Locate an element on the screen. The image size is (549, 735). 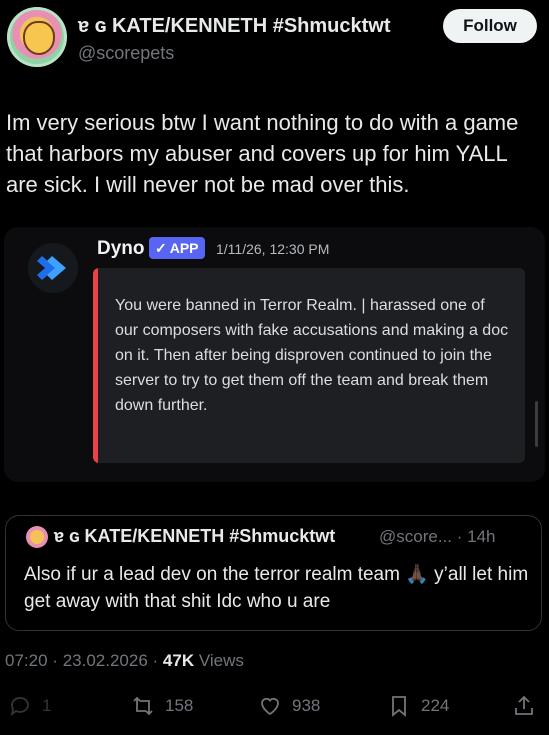
check-icon: ✓ is located at coordinates (161, 247).